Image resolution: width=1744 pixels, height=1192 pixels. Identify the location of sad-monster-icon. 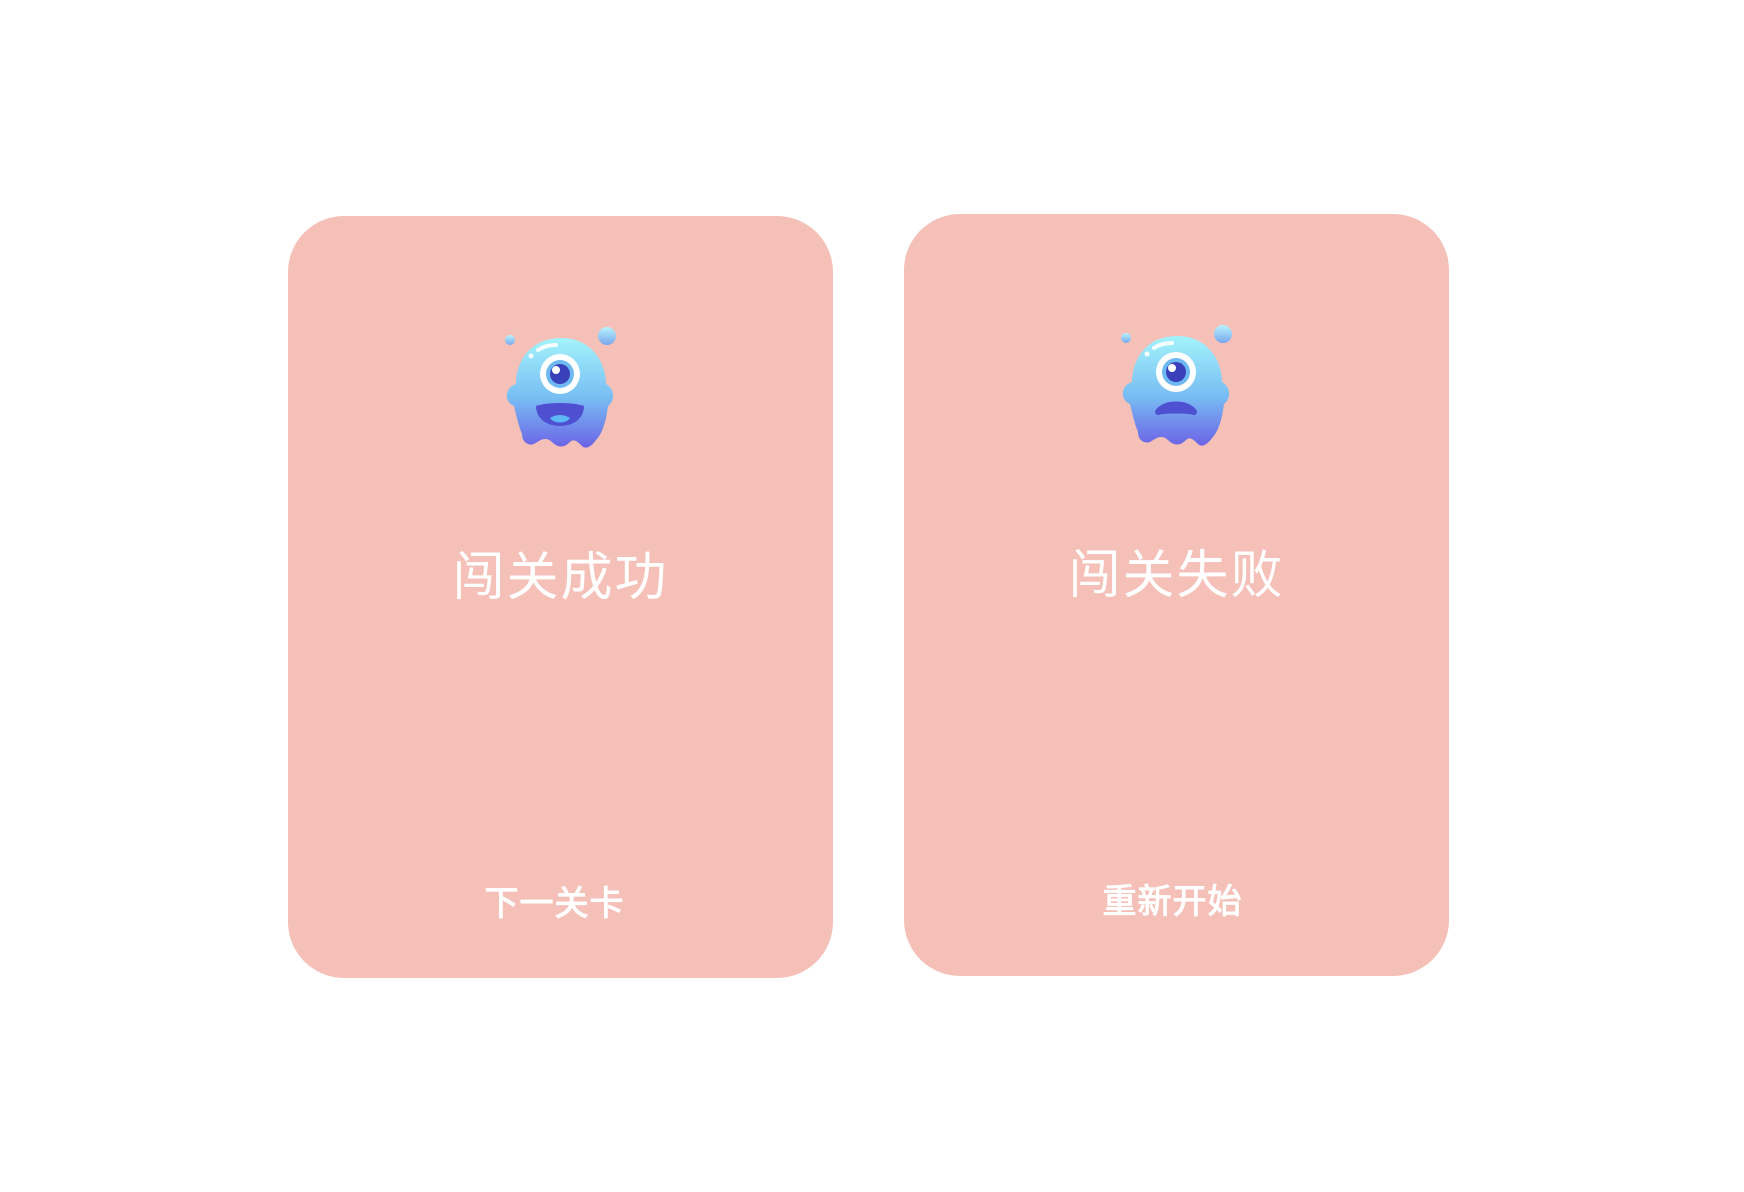
(1177, 389).